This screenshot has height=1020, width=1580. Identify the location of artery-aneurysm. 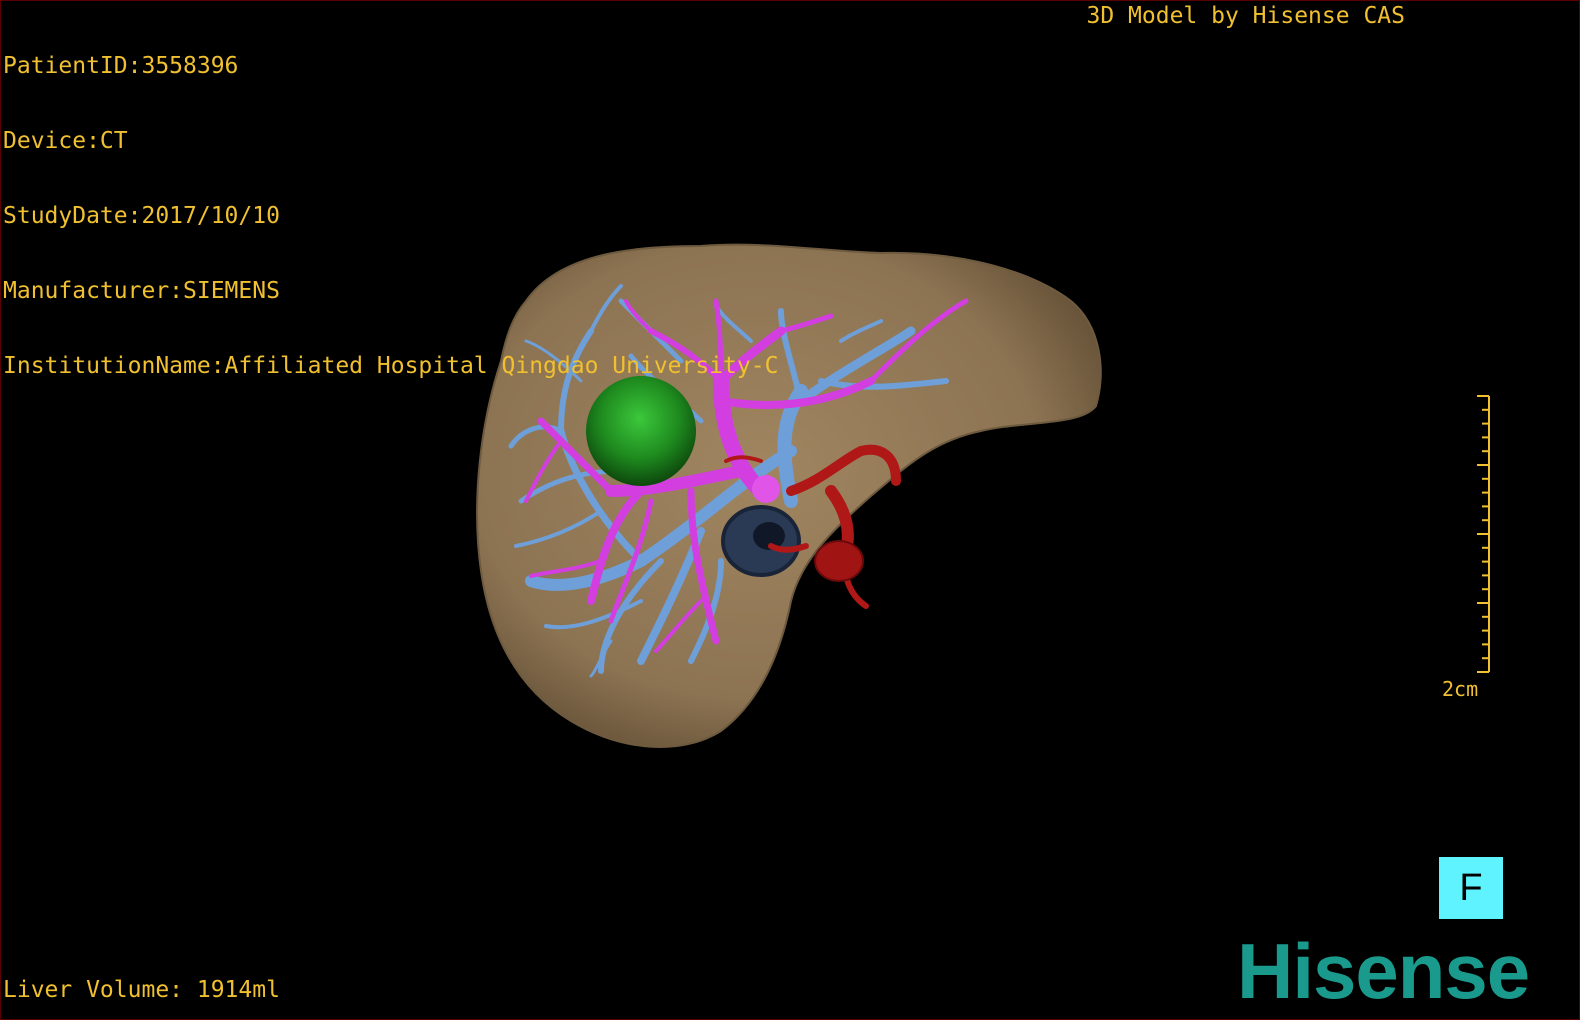
(839, 561).